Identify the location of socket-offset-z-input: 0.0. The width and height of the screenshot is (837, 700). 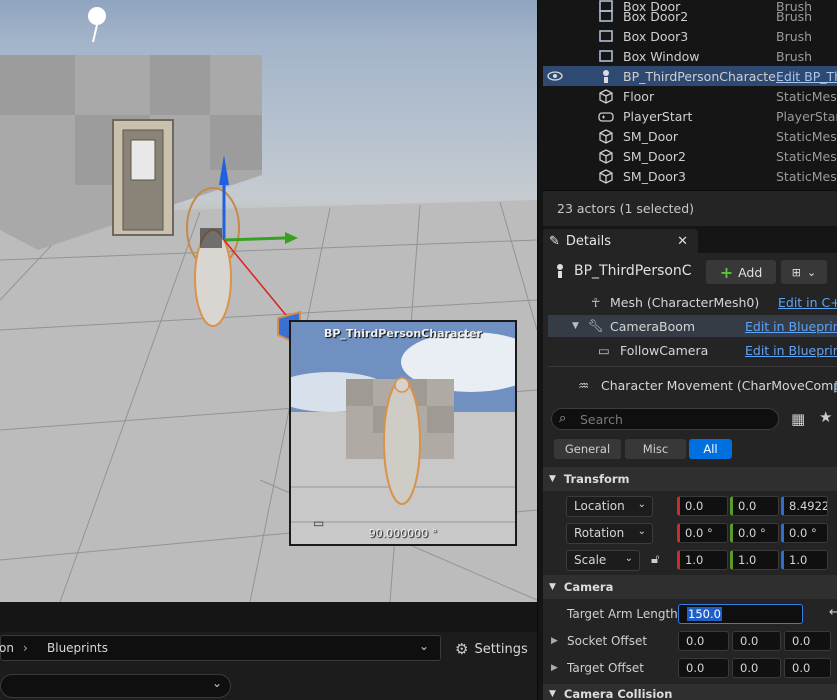
(807, 641).